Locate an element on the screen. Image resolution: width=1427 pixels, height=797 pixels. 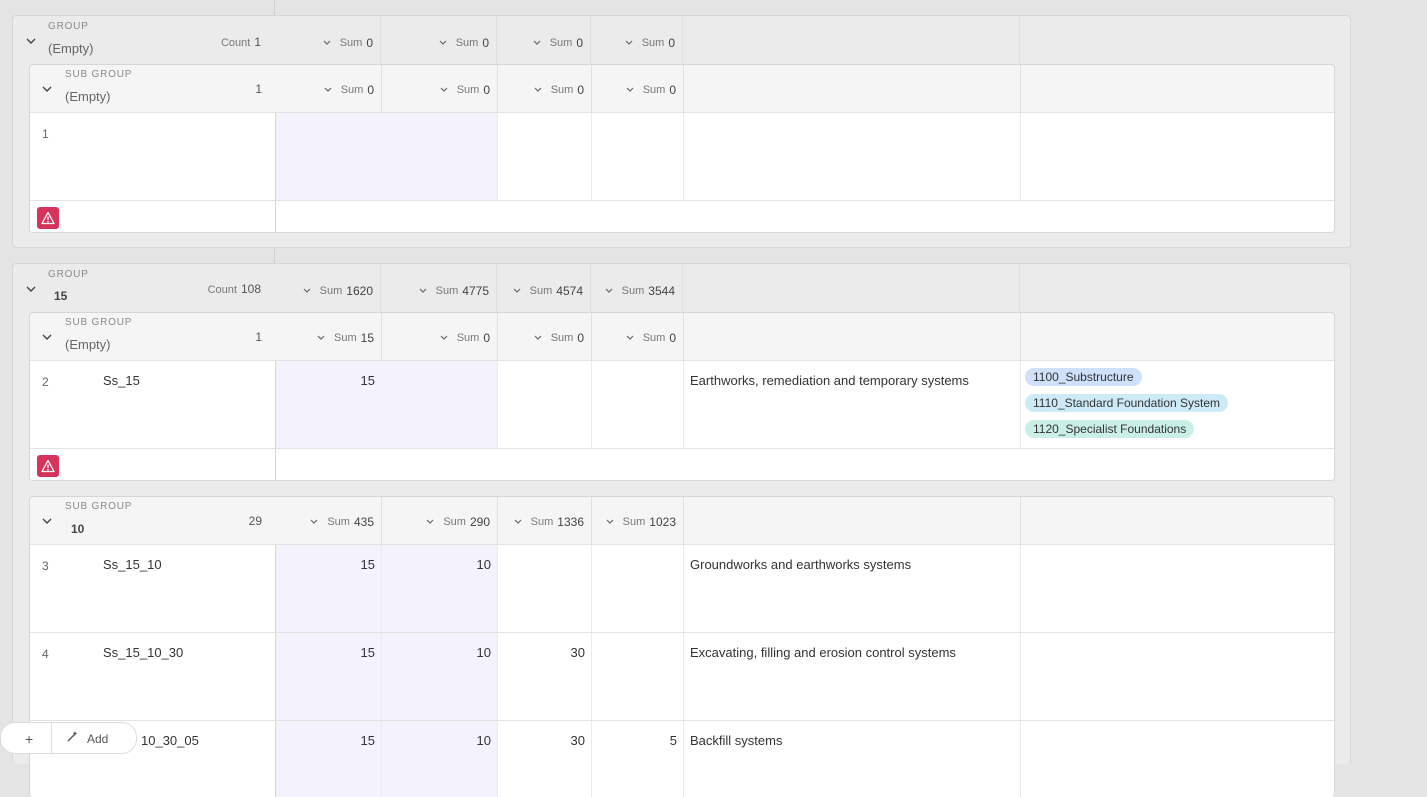
group-sum-1: Sum 1620 is located at coordinates (324, 291).